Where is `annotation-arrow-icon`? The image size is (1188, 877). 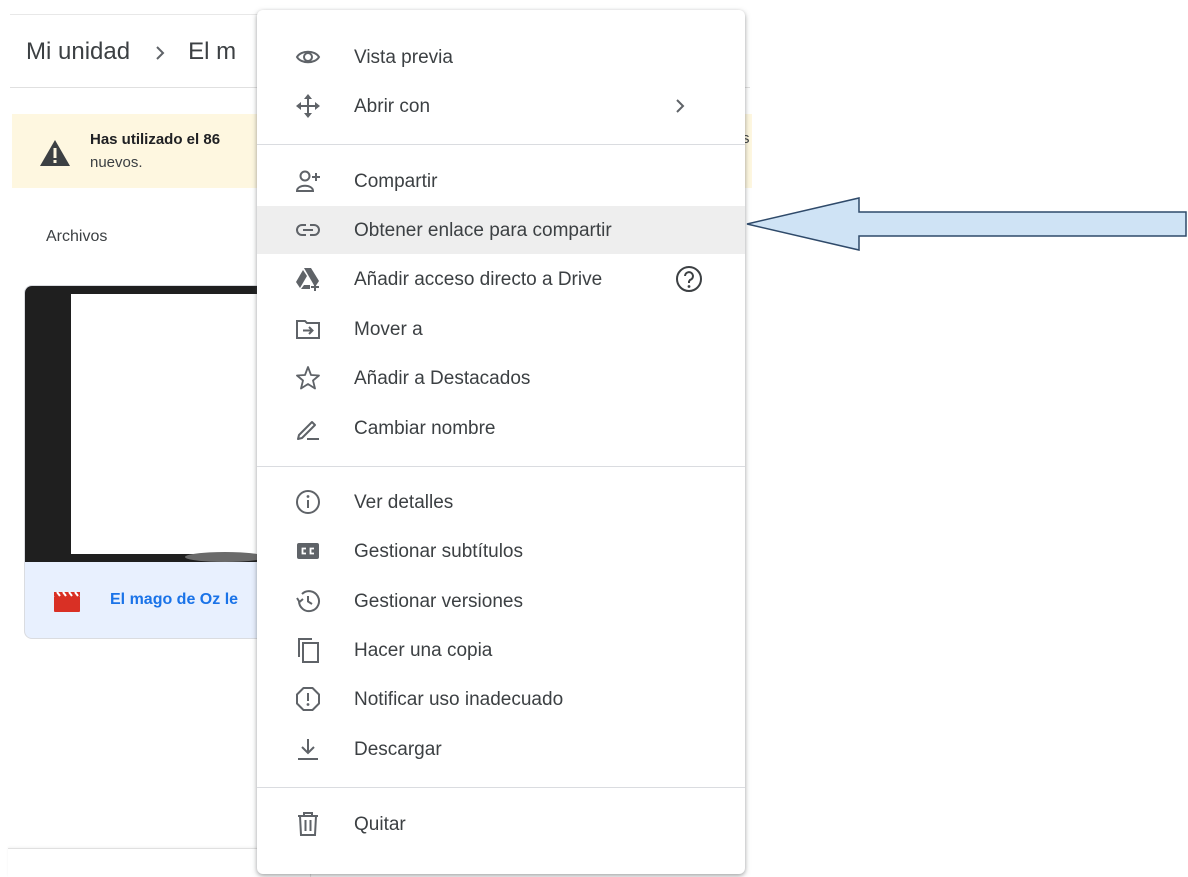 annotation-arrow-icon is located at coordinates (966, 224).